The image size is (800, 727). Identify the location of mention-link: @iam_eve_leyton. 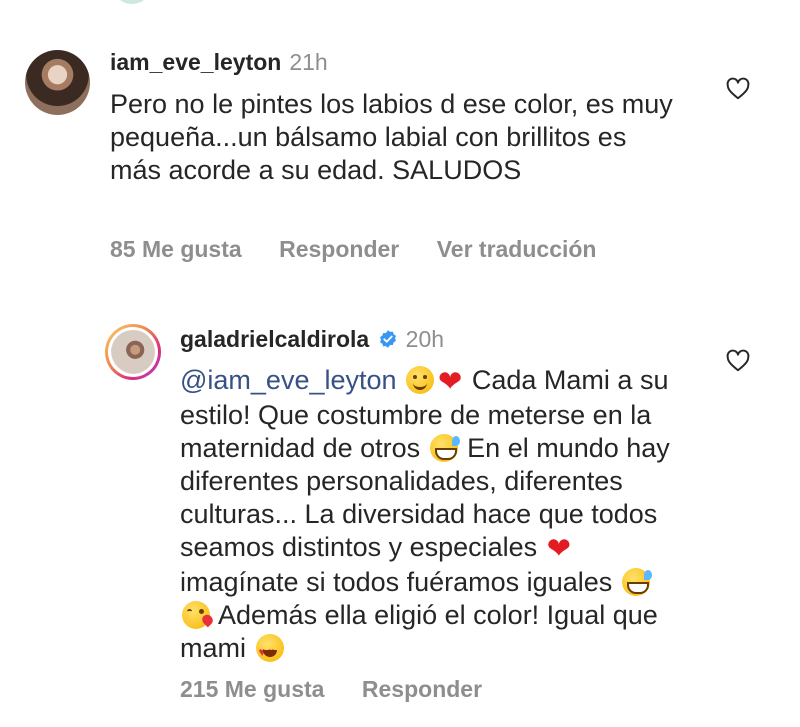
(288, 380).